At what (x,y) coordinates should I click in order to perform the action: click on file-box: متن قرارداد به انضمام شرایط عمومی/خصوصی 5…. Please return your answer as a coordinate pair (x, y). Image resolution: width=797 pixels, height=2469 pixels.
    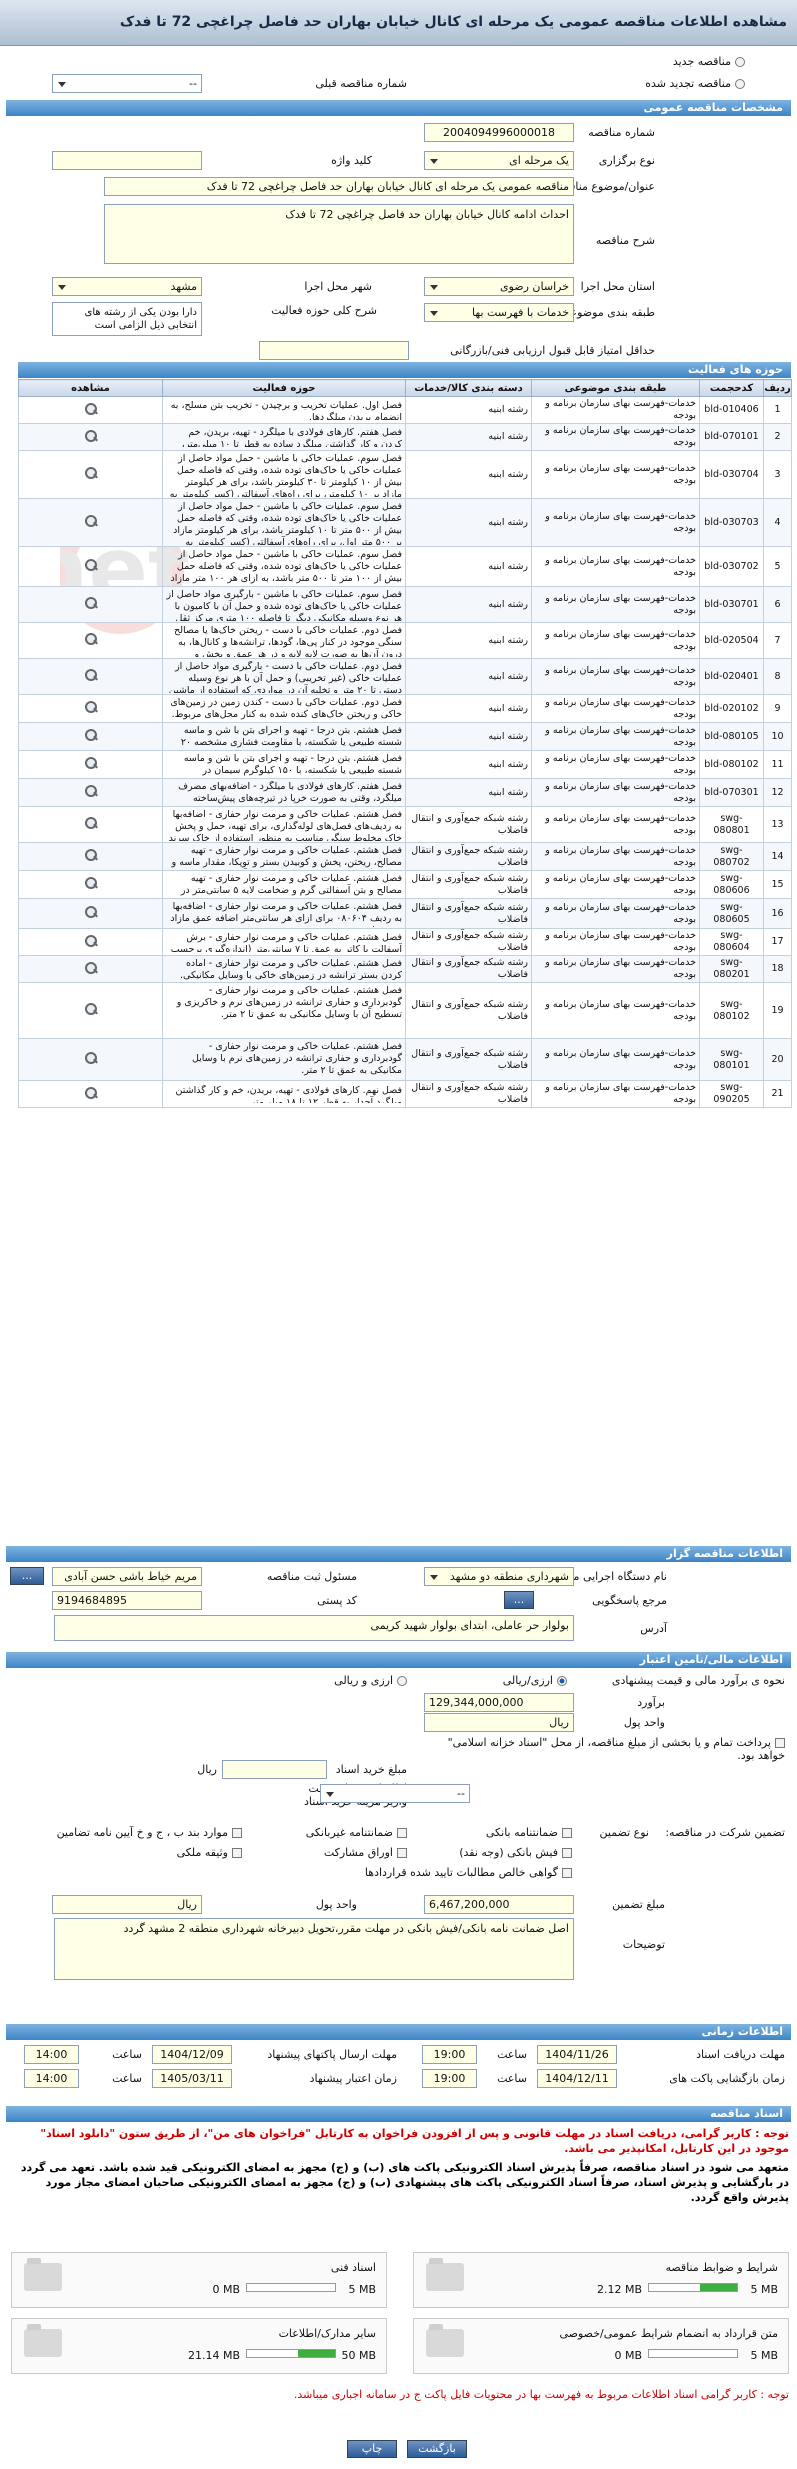
    Looking at the image, I should click on (601, 2346).